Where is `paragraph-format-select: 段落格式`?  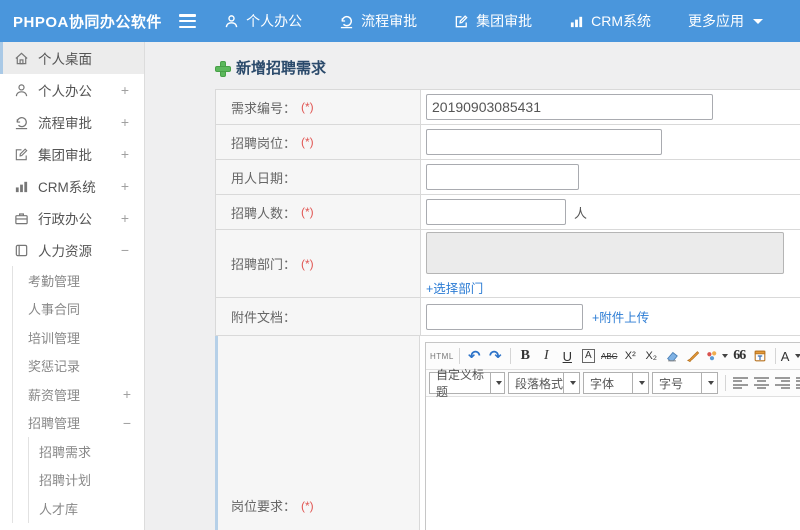 paragraph-format-select: 段落格式 is located at coordinates (544, 383).